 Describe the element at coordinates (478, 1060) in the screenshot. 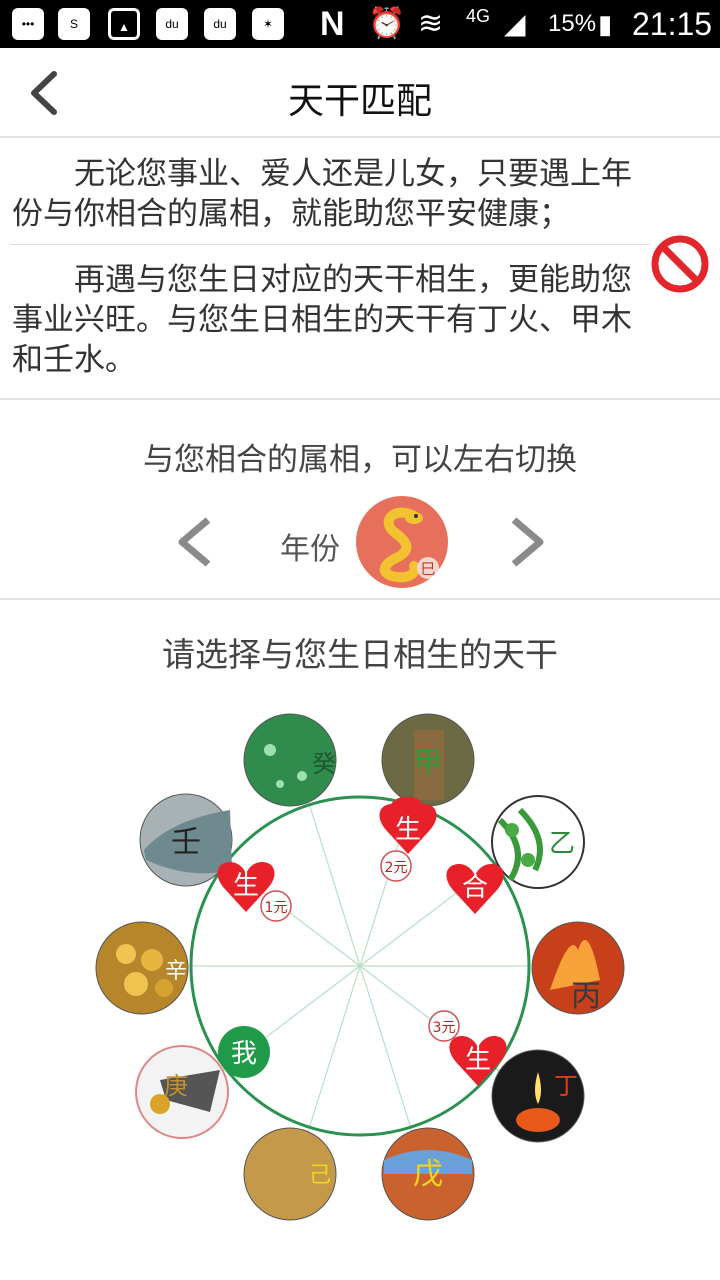

I see `heart-bottom-label: 生` at that location.